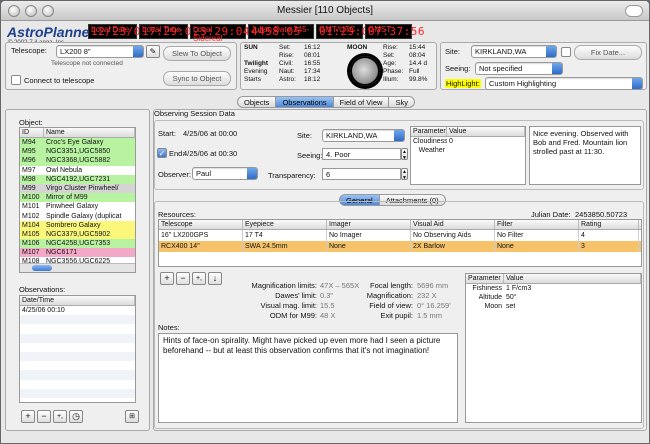 The image size is (650, 444). What do you see at coordinates (201, 224) in the screenshot?
I see `column-header-resource: Telescope` at bounding box center [201, 224].